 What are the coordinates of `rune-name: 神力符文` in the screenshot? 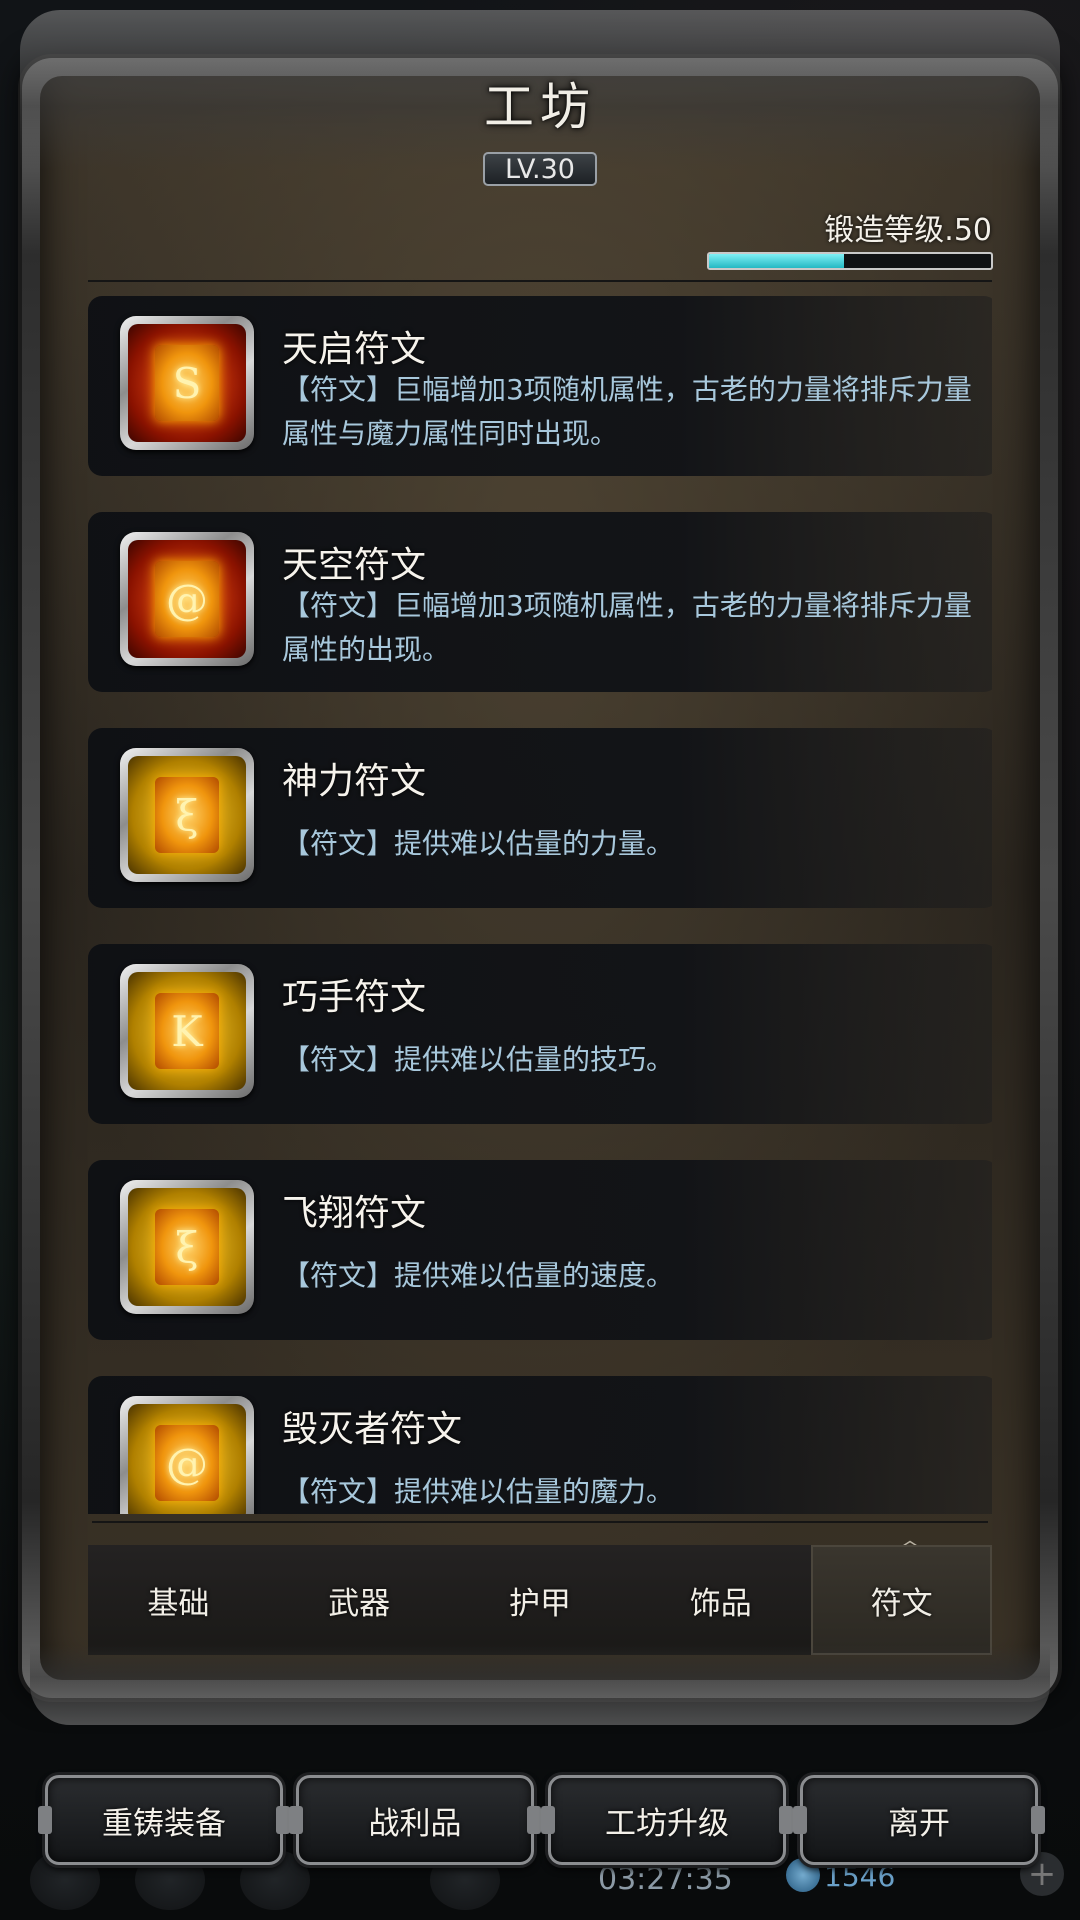 It's located at (354, 781).